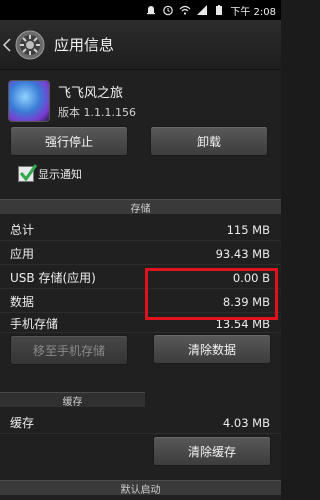  What do you see at coordinates (140, 45) in the screenshot?
I see `action-bar: 应用信息` at bounding box center [140, 45].